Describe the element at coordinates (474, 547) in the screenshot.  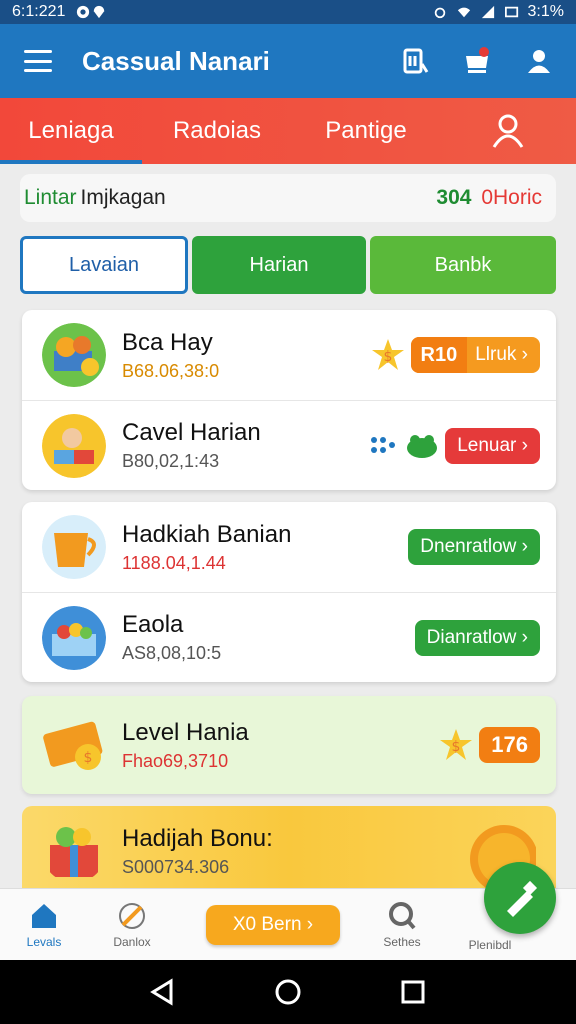
I see `dnenratlow-button: Dnenratlow ›` at that location.